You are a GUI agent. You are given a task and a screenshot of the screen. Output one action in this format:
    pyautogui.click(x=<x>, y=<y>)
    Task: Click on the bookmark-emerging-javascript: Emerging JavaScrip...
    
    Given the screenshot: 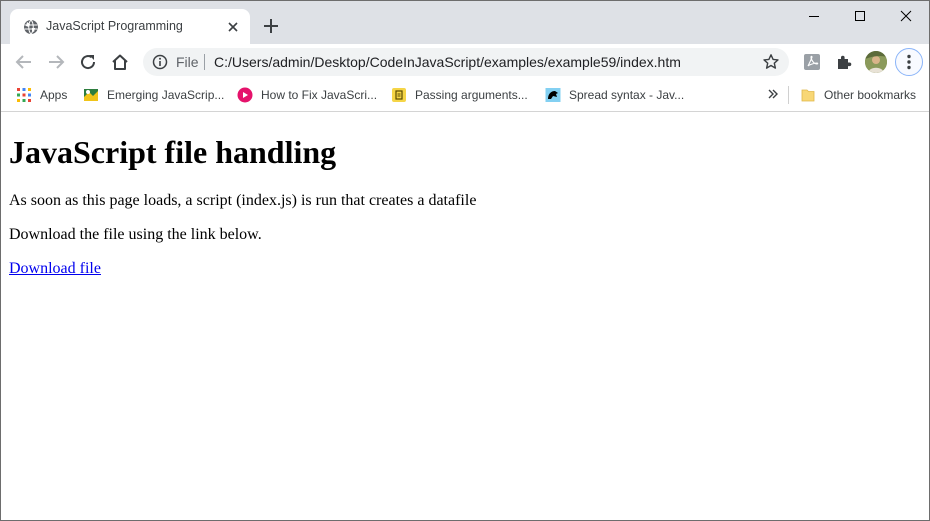 What is the action you would take?
    pyautogui.click(x=153, y=95)
    